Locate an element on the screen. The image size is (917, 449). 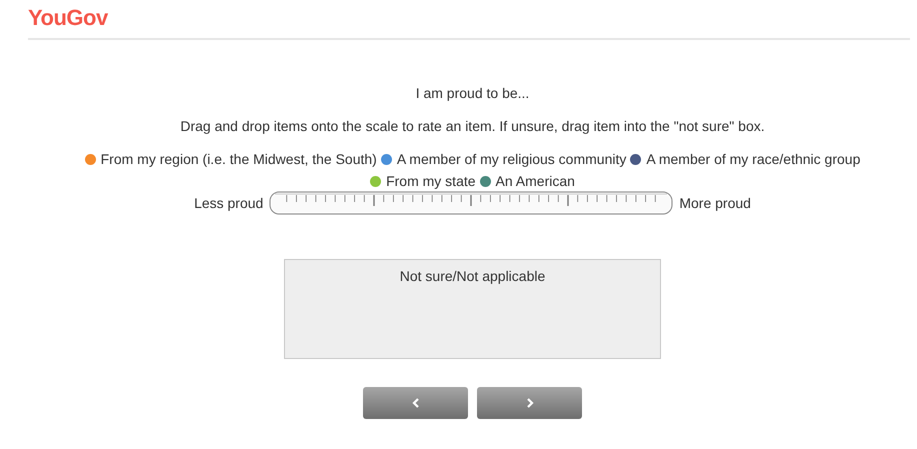
next-button is located at coordinates (529, 403).